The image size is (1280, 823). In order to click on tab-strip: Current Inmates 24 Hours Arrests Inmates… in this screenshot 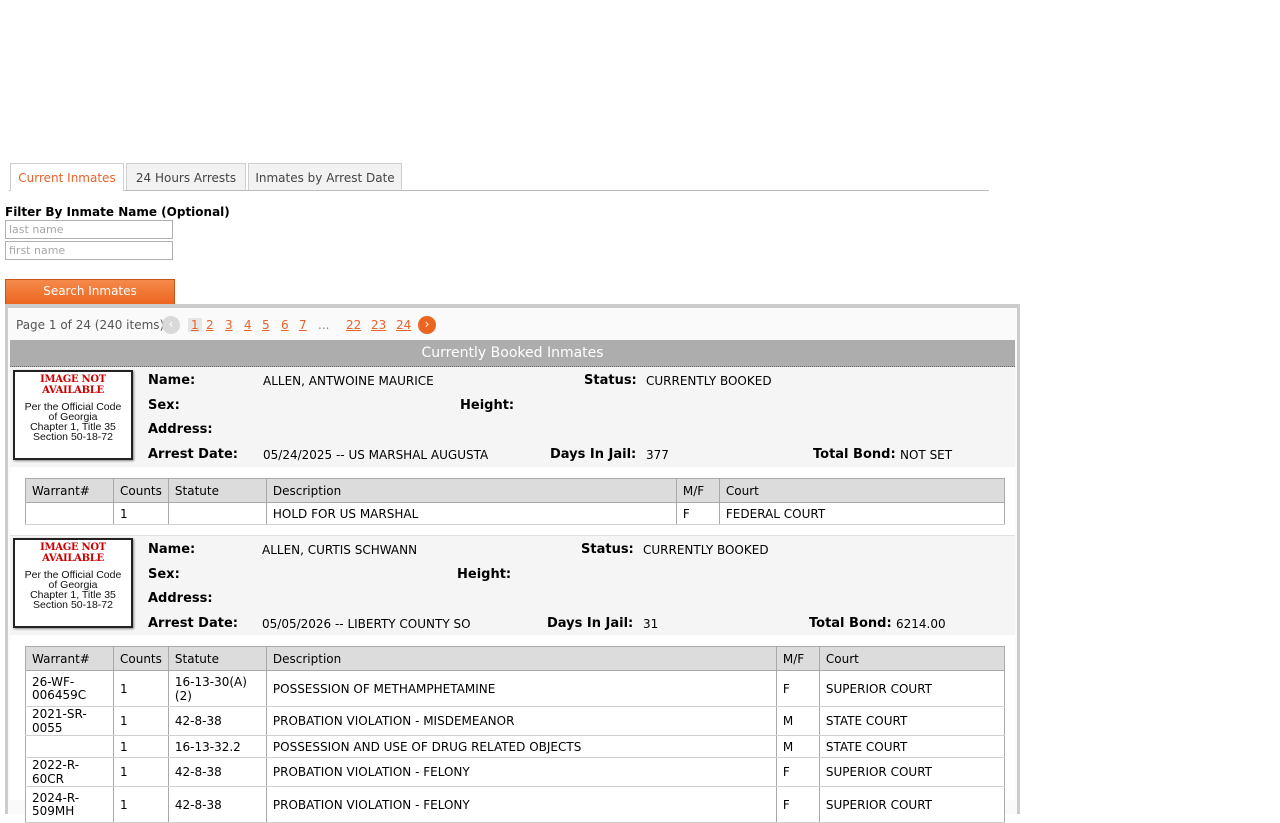, I will do `click(499, 177)`.